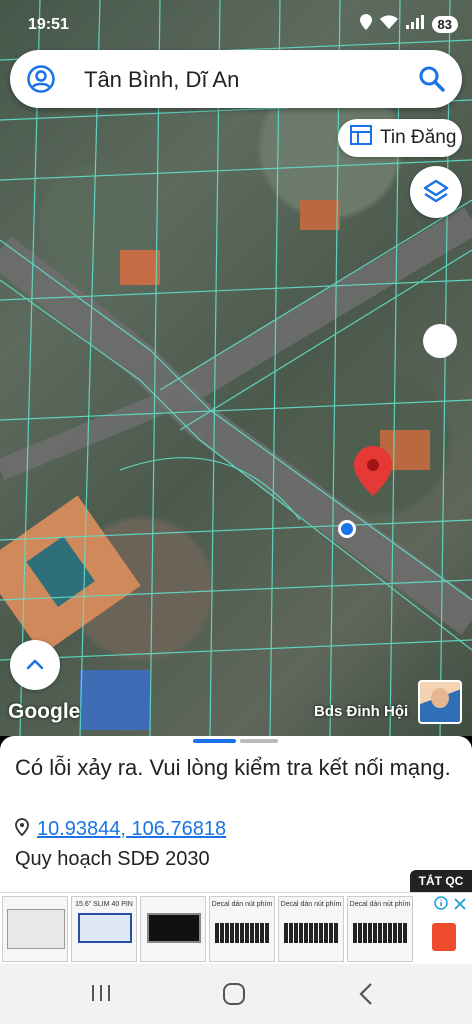  Describe the element at coordinates (311, 929) in the screenshot. I see `ad-product-5: Decal dán nút phím` at that location.